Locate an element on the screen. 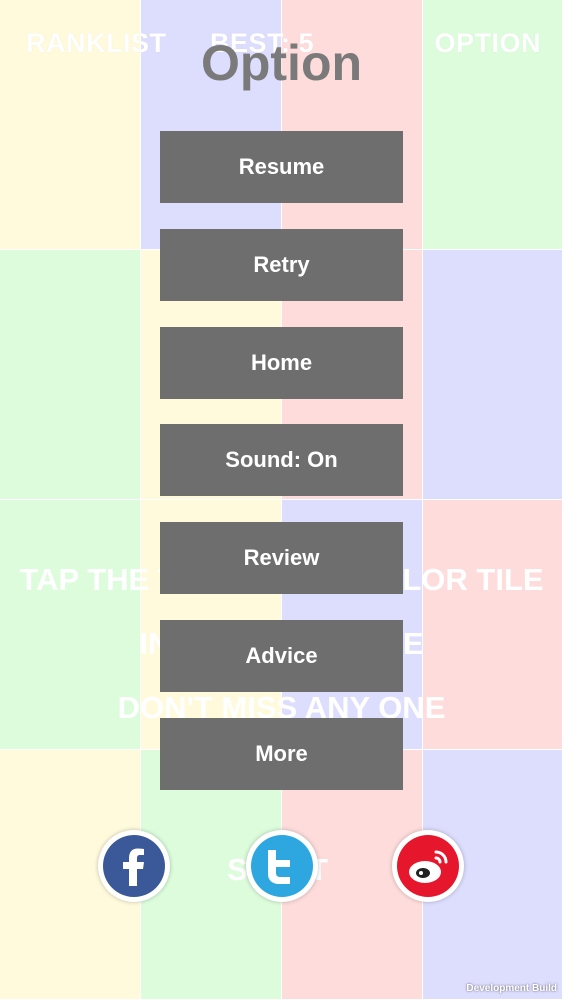  review-button: Review is located at coordinates (281, 558).